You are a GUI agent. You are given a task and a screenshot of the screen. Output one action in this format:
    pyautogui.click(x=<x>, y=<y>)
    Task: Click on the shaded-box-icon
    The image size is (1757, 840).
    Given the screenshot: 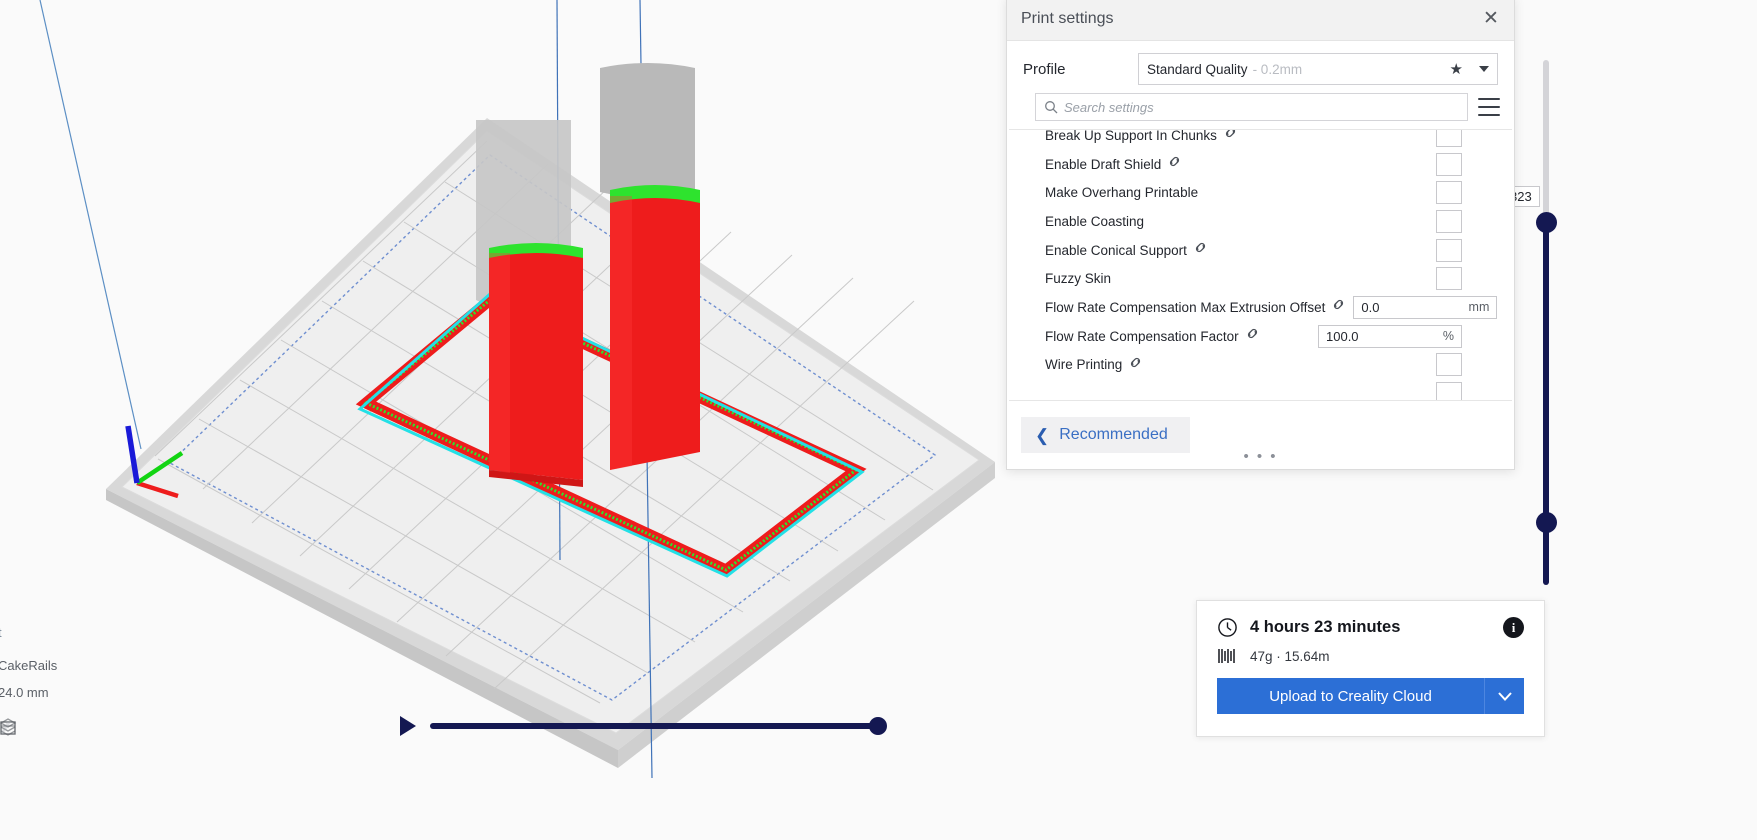 What is the action you would take?
    pyautogui.click(x=9, y=728)
    